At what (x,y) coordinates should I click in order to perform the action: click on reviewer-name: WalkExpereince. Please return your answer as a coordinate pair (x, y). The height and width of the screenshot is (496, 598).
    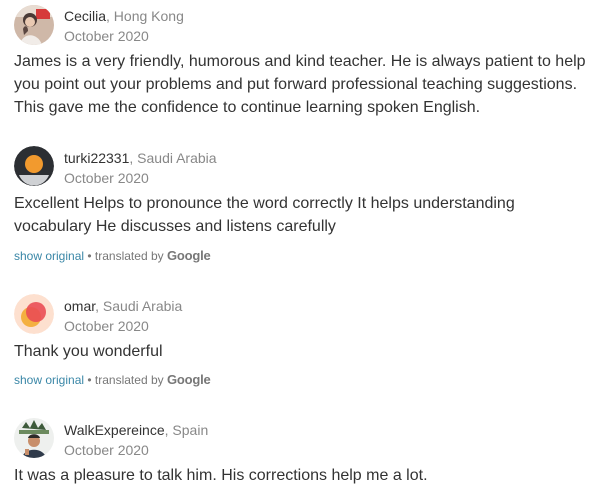
    Looking at the image, I should click on (114, 430).